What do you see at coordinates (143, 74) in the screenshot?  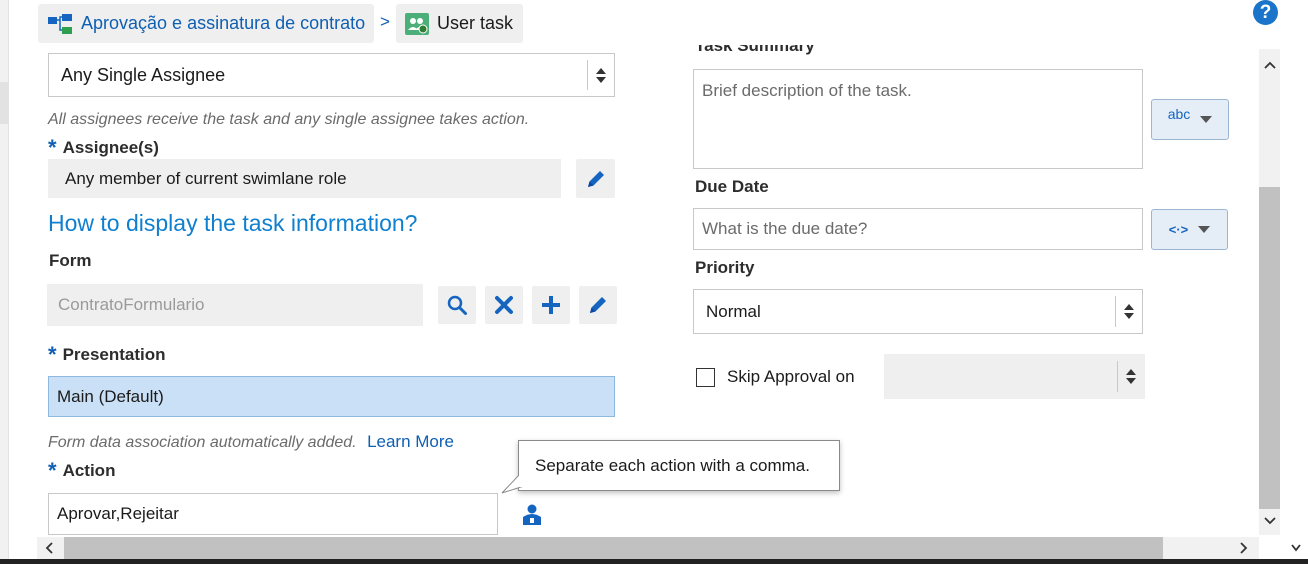 I see `assignment-pattern-value: Any Single Assignee` at bounding box center [143, 74].